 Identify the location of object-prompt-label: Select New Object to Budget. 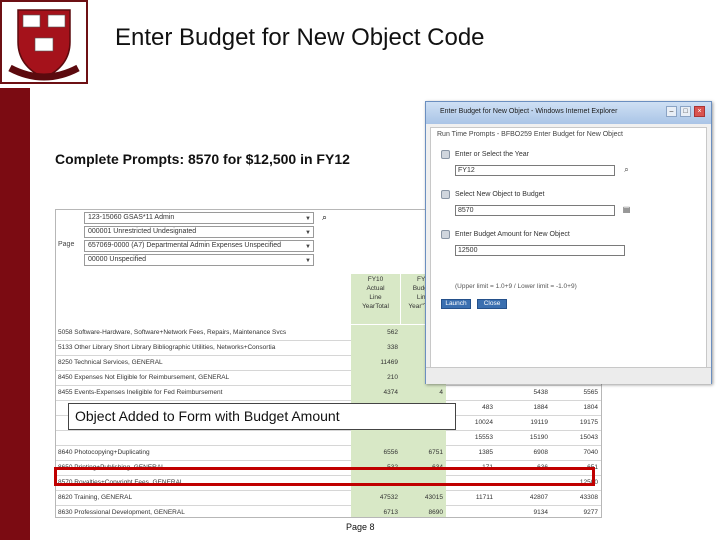
(500, 194).